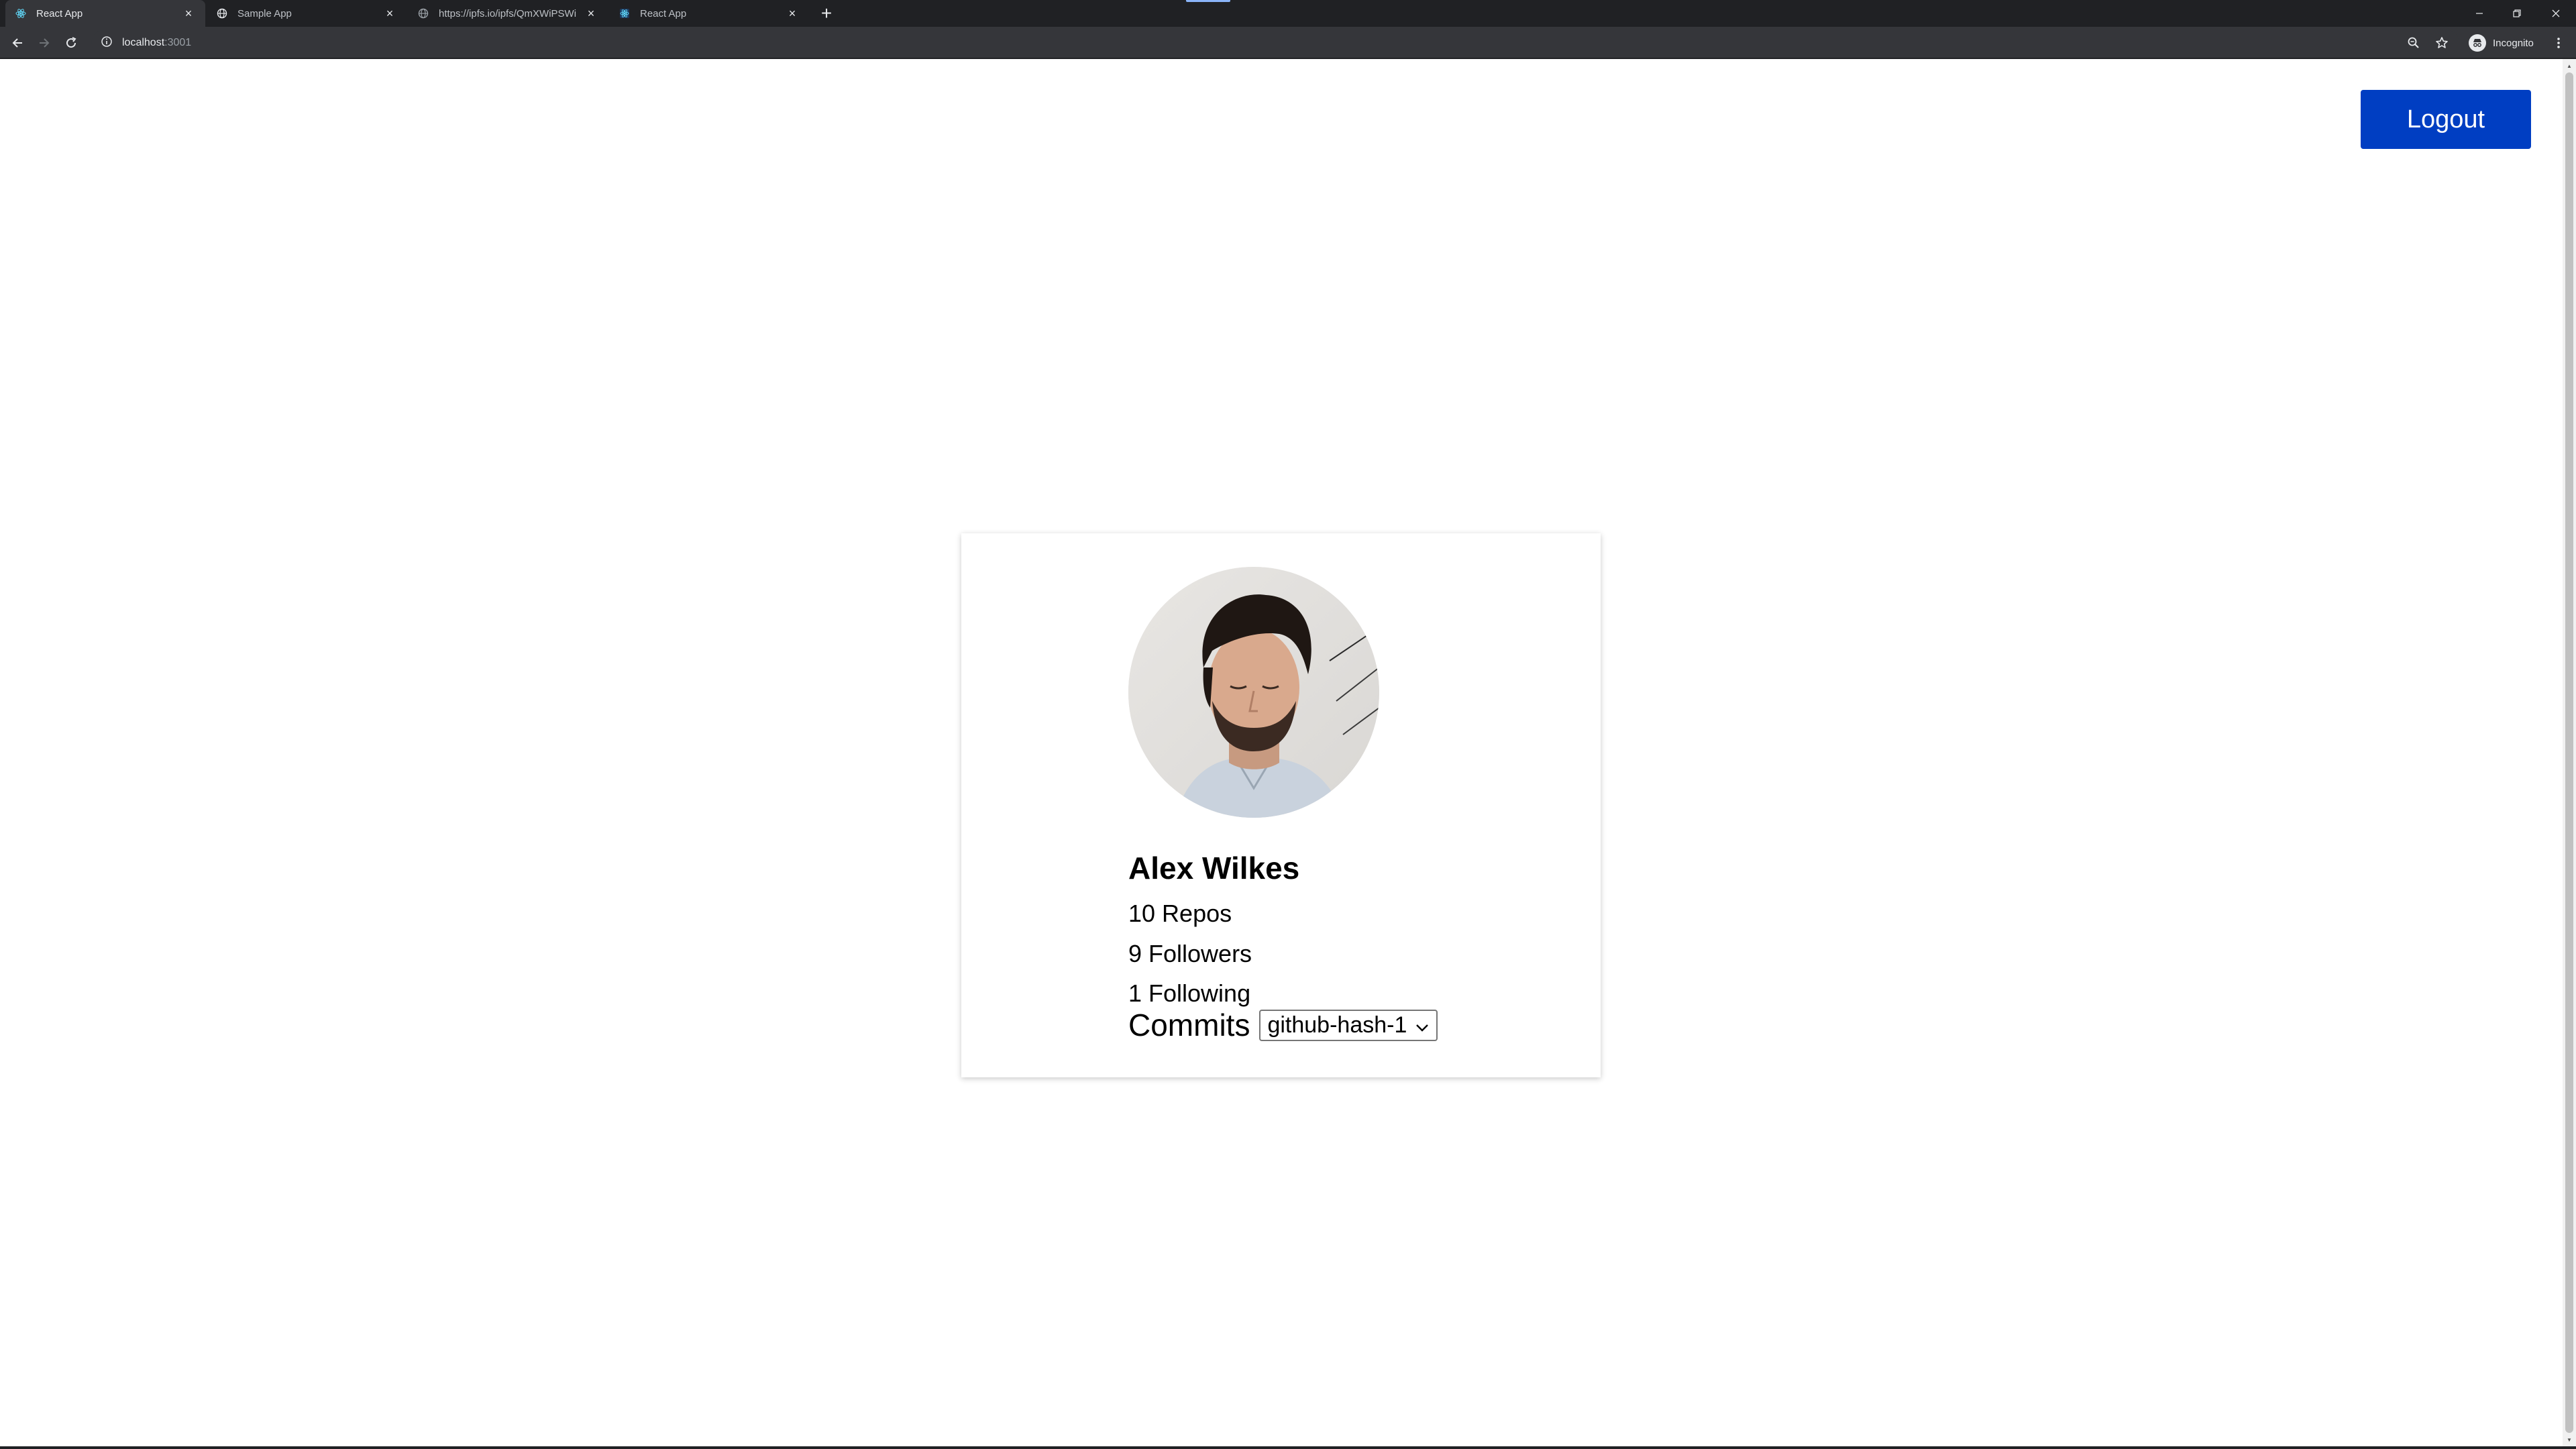 This screenshot has height=1449, width=2576. Describe the element at coordinates (264, 13) in the screenshot. I see `tab-title: Sample App` at that location.